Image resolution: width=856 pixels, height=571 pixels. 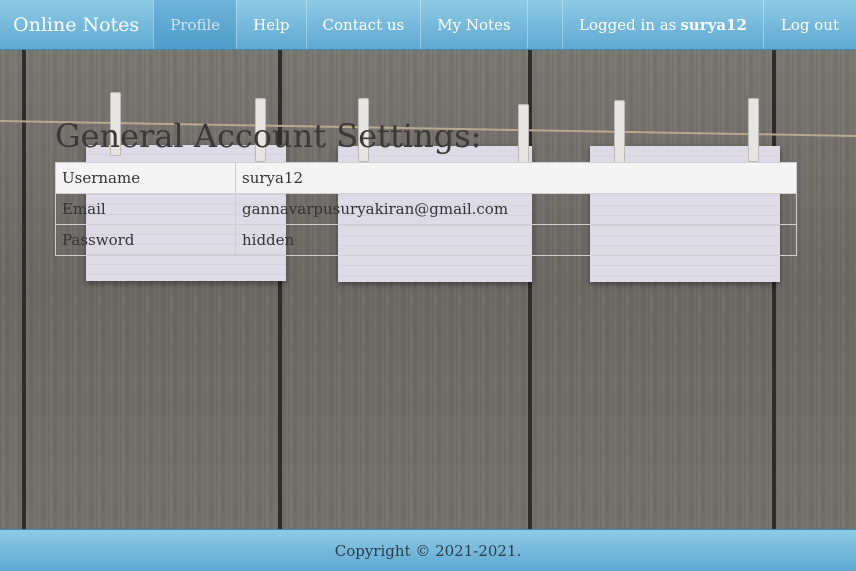 What do you see at coordinates (268, 136) in the screenshot?
I see `page-title: General Account Settings:` at bounding box center [268, 136].